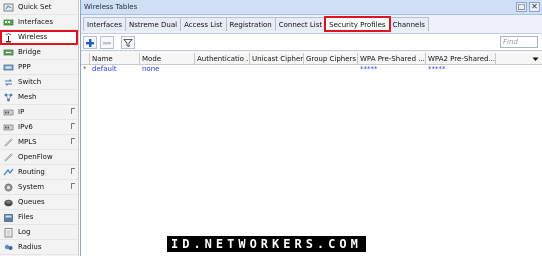  I want to click on column-header-unicast-ciphers: Unicast Ciphers, so click(277, 59).